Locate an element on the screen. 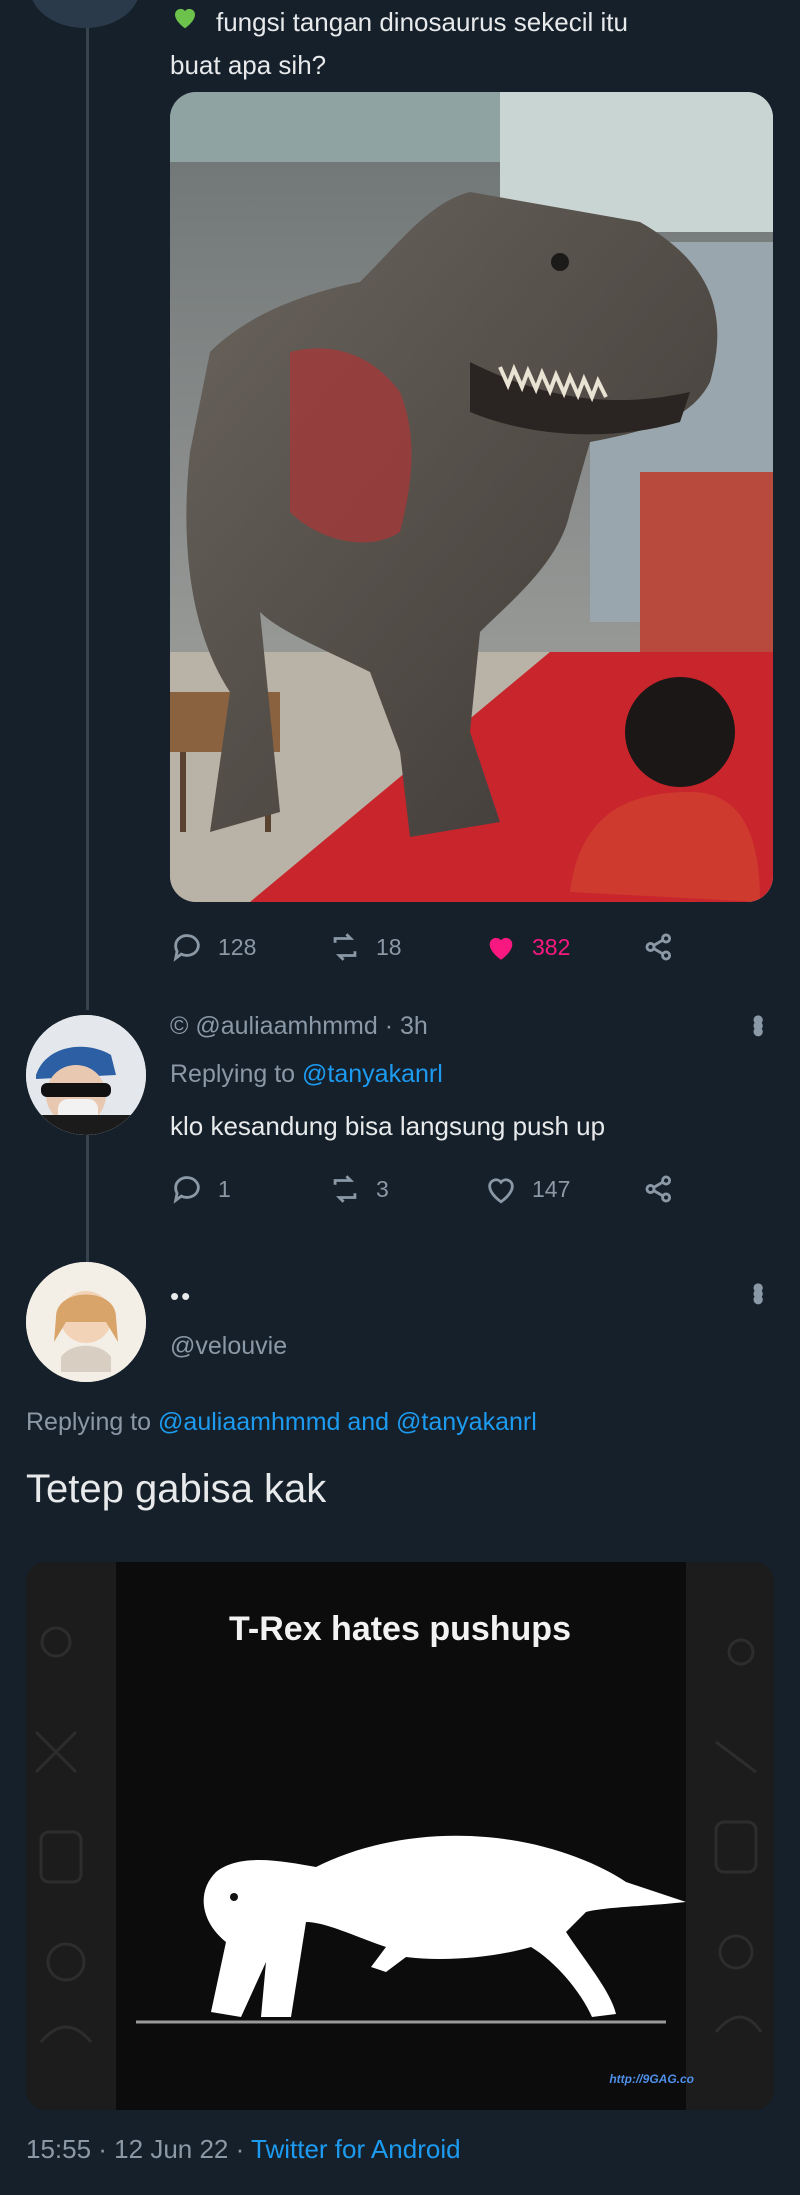 The width and height of the screenshot is (800, 2195). reply1-like-button: 147 is located at coordinates (527, 1189).